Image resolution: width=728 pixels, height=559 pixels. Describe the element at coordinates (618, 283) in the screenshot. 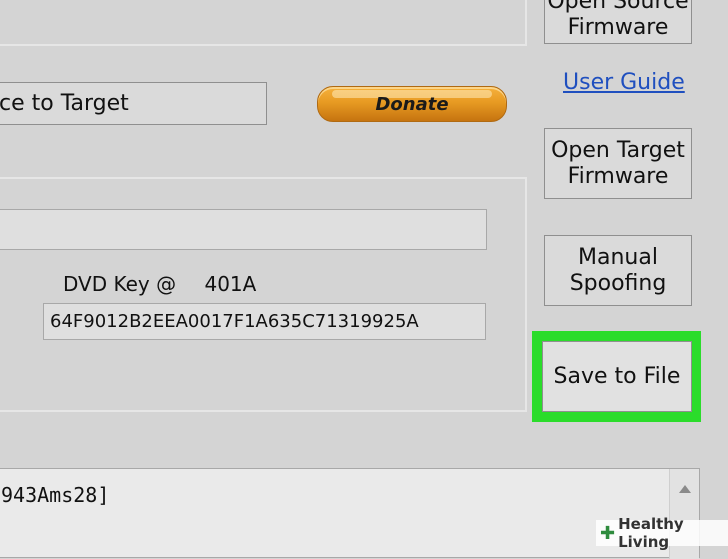

I see `manual-spoofing-label-line2: Spoofing` at that location.